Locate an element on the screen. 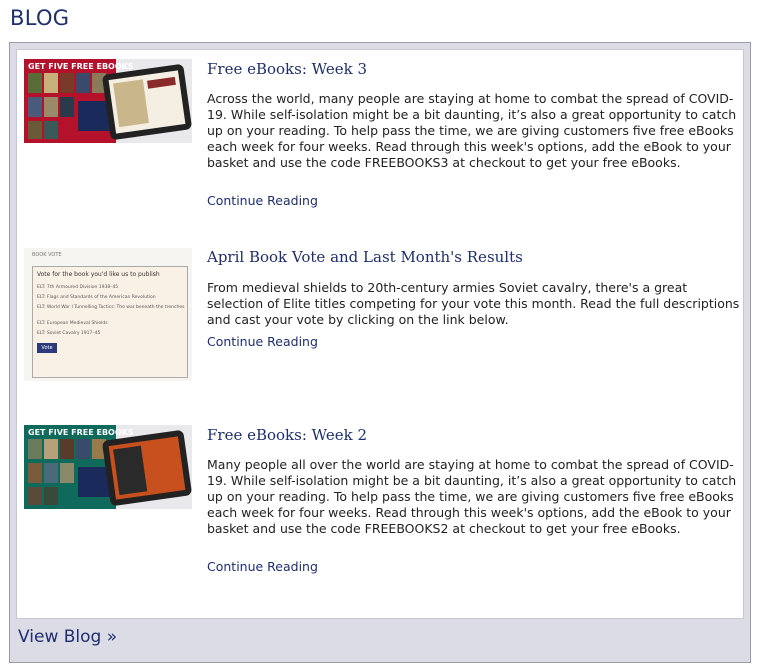  post-thumbnail: GET FIVE FREE EBOOKS is located at coordinates (108, 467).